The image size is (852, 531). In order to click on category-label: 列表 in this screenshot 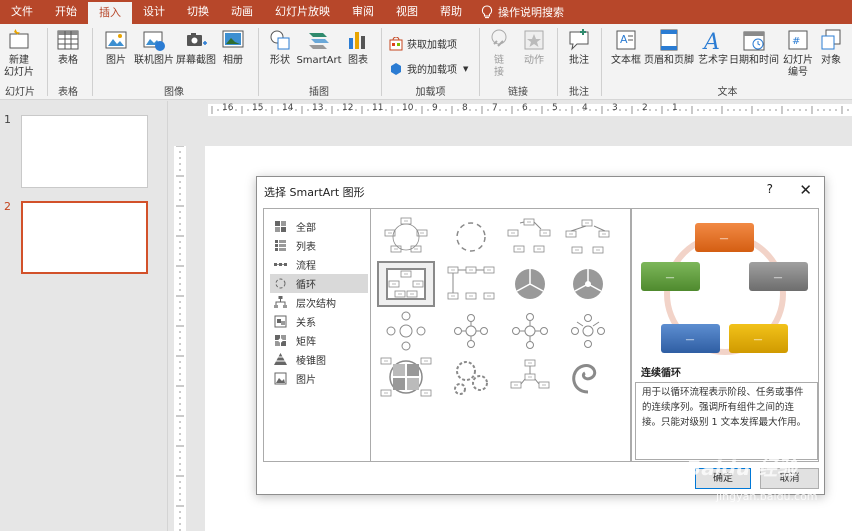, I will do `click(306, 247)`.